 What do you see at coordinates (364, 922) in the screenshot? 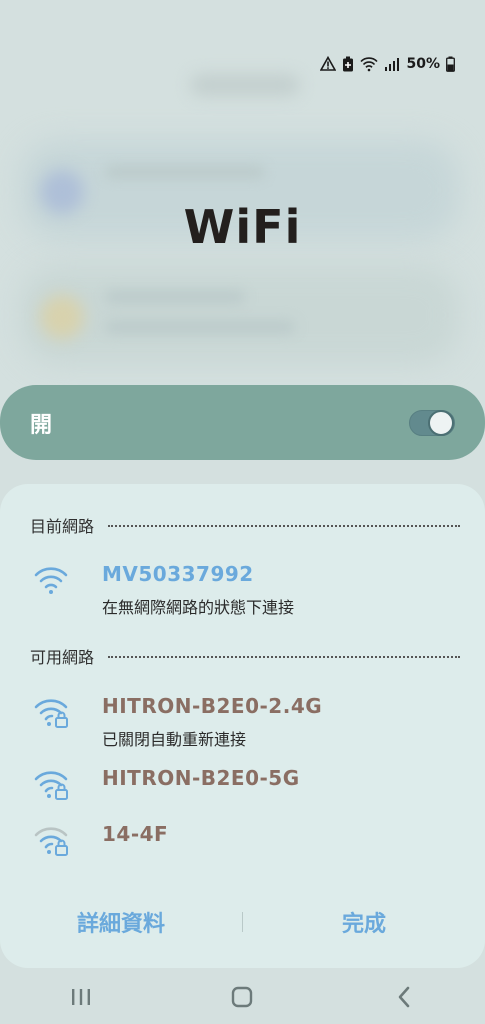
I see `done-button: 完成` at bounding box center [364, 922].